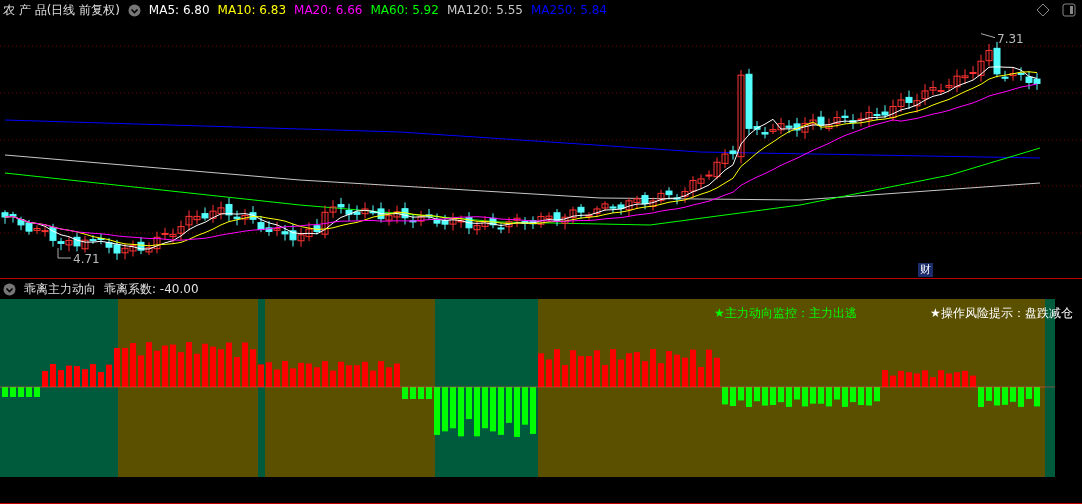 The height and width of the screenshot is (504, 1082). I want to click on low-price-label: 4.71, so click(86, 259).